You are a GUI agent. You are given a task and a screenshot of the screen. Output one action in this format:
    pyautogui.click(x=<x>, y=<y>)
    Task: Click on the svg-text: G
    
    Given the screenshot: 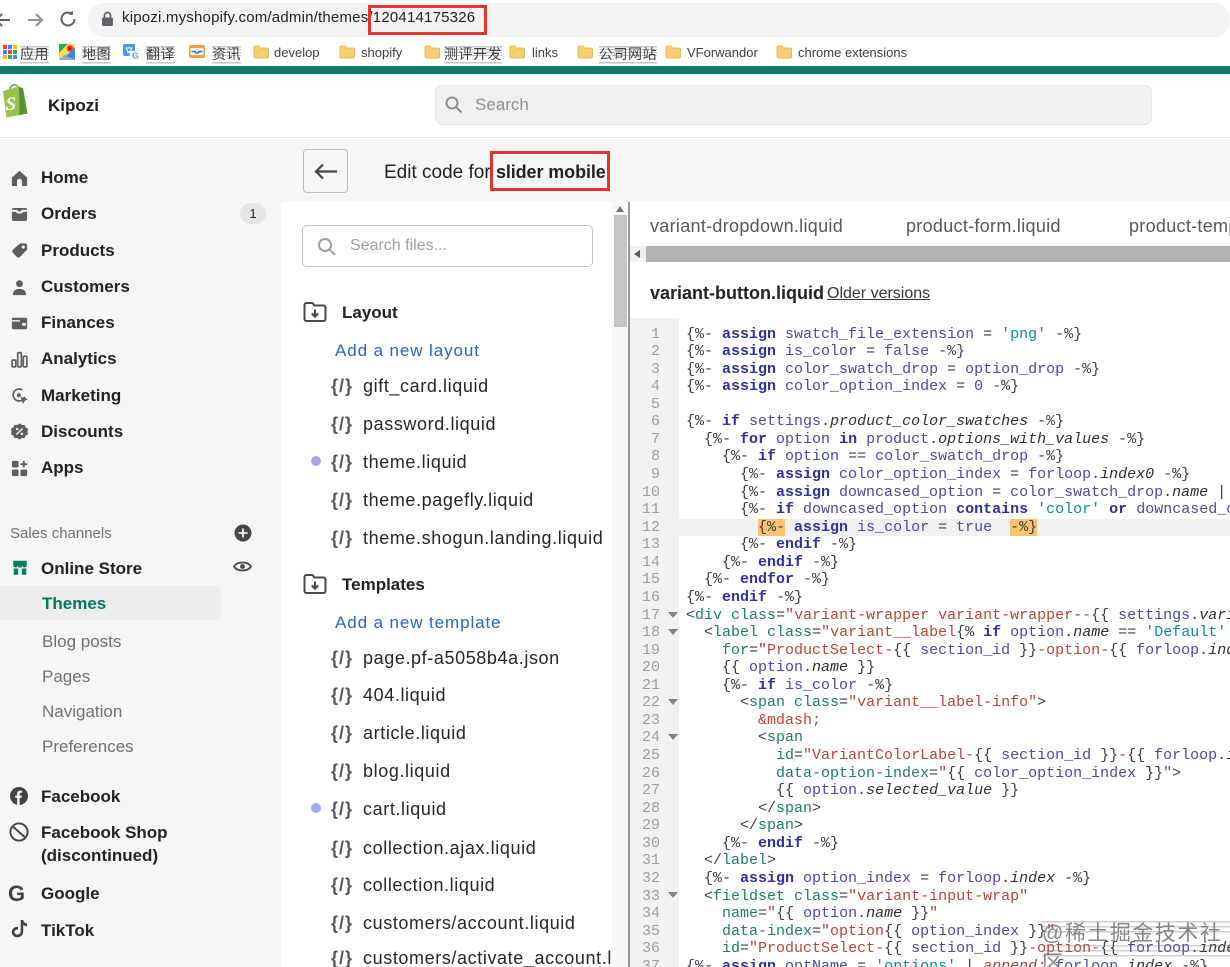 What is the action you would take?
    pyautogui.click(x=135, y=56)
    